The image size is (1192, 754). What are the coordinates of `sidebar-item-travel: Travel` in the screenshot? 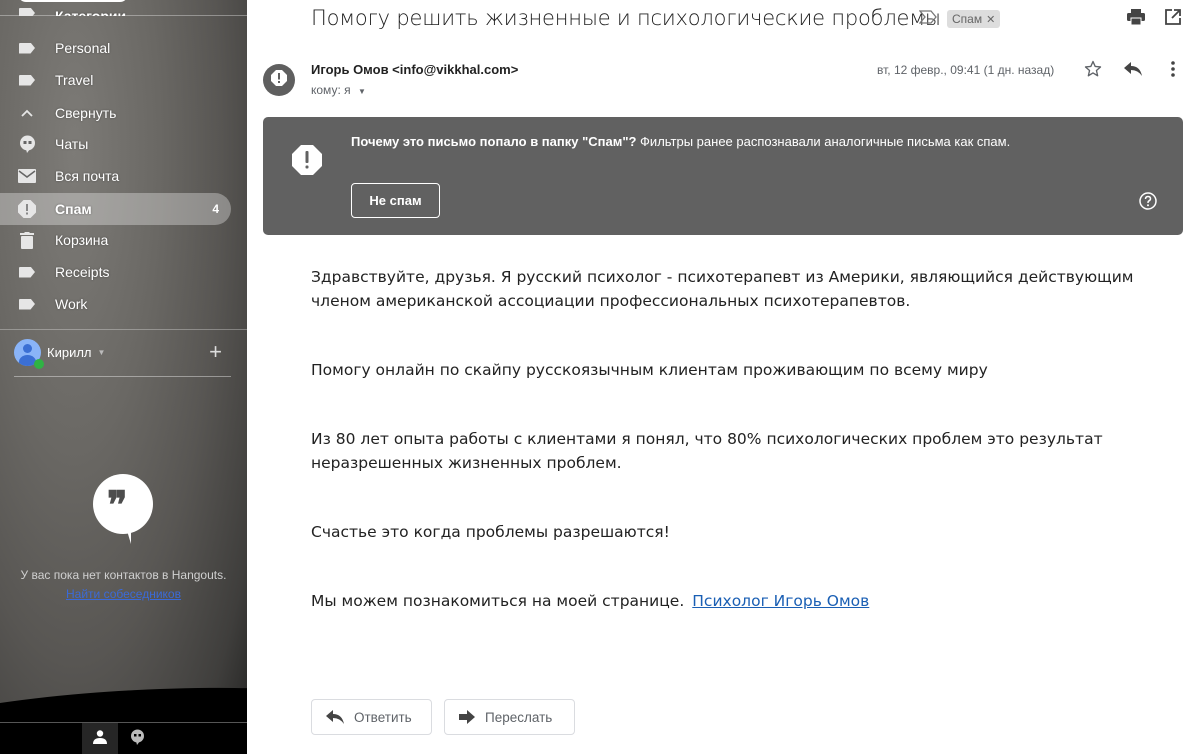 It's located at (115, 80).